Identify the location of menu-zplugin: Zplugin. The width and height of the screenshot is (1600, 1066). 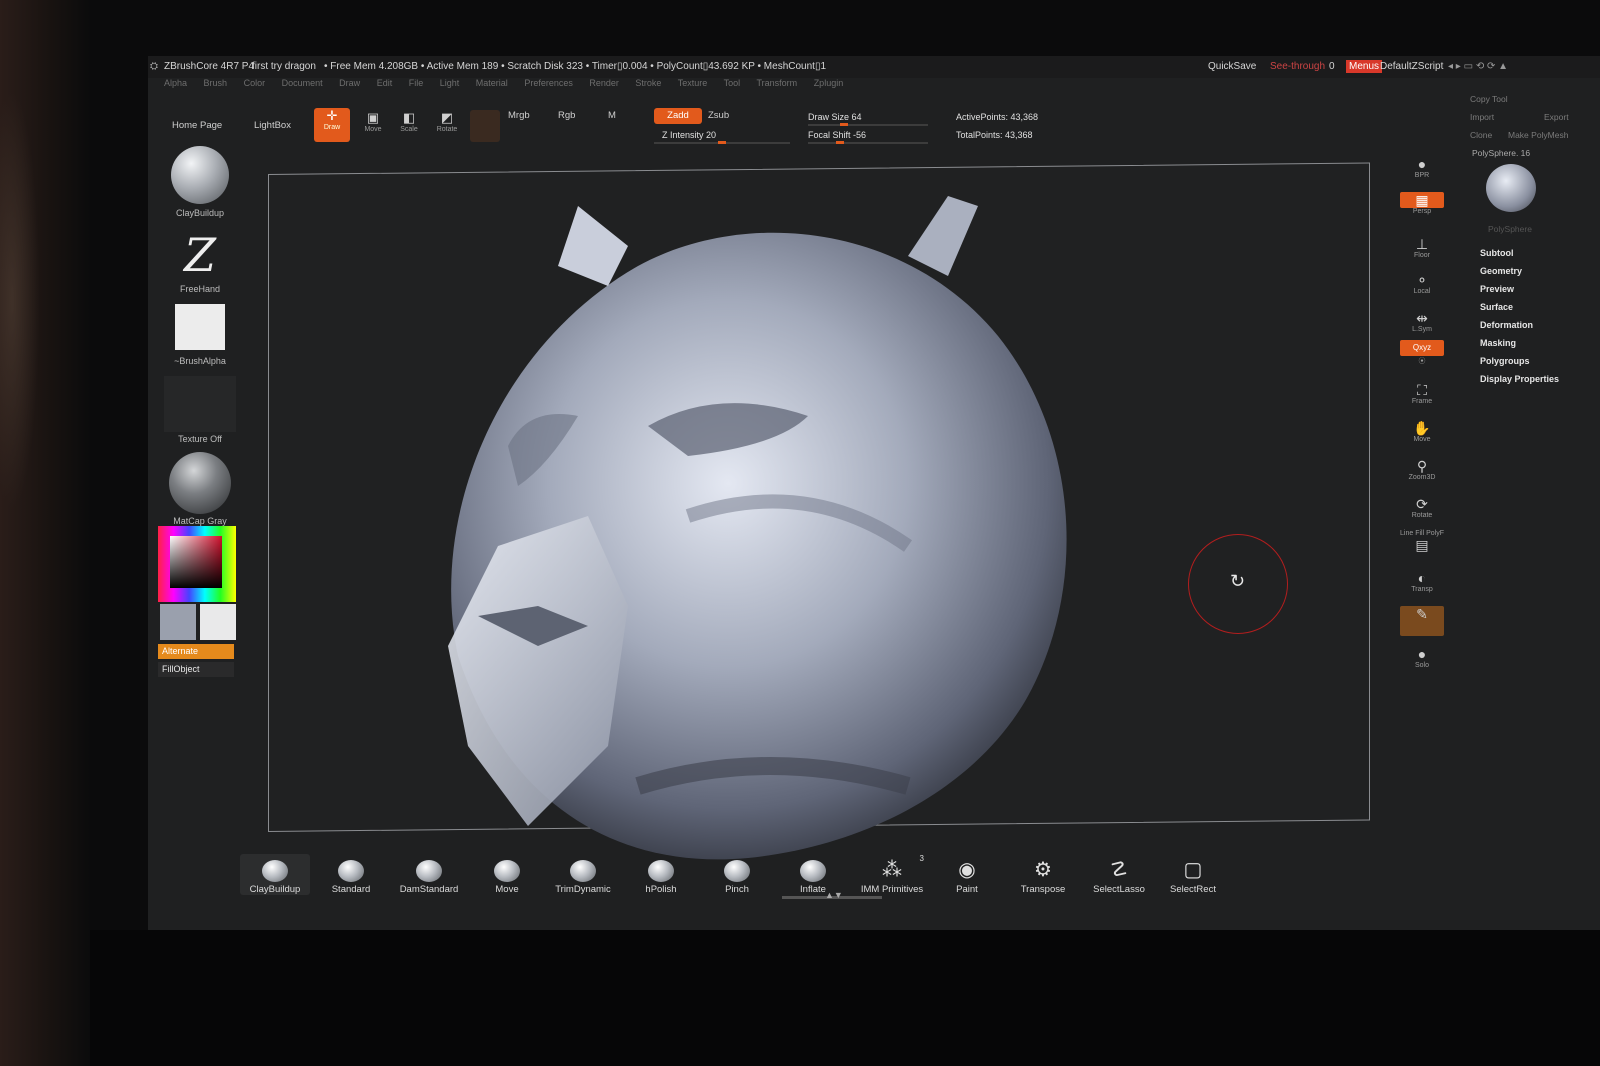
(829, 83).